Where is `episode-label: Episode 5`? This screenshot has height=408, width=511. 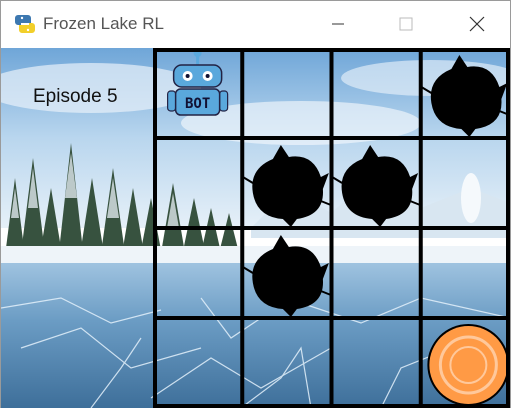 episode-label: Episode 5 is located at coordinates (75, 96).